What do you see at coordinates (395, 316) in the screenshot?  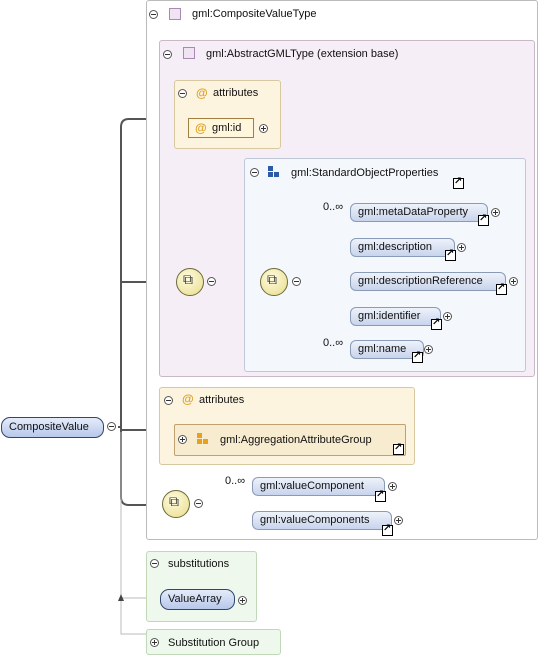 I see `element-identifier: gml:identifier` at bounding box center [395, 316].